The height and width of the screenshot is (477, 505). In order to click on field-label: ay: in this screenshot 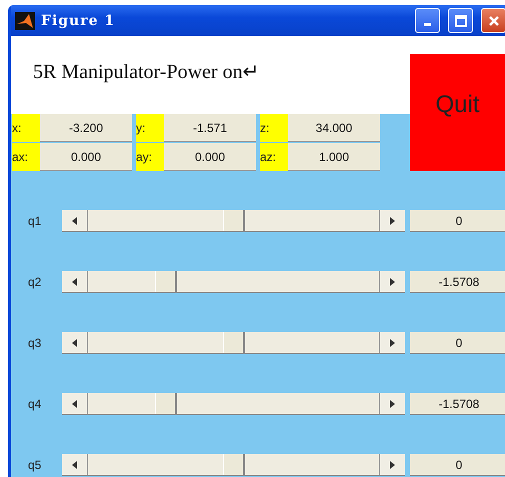, I will do `click(150, 157)`.